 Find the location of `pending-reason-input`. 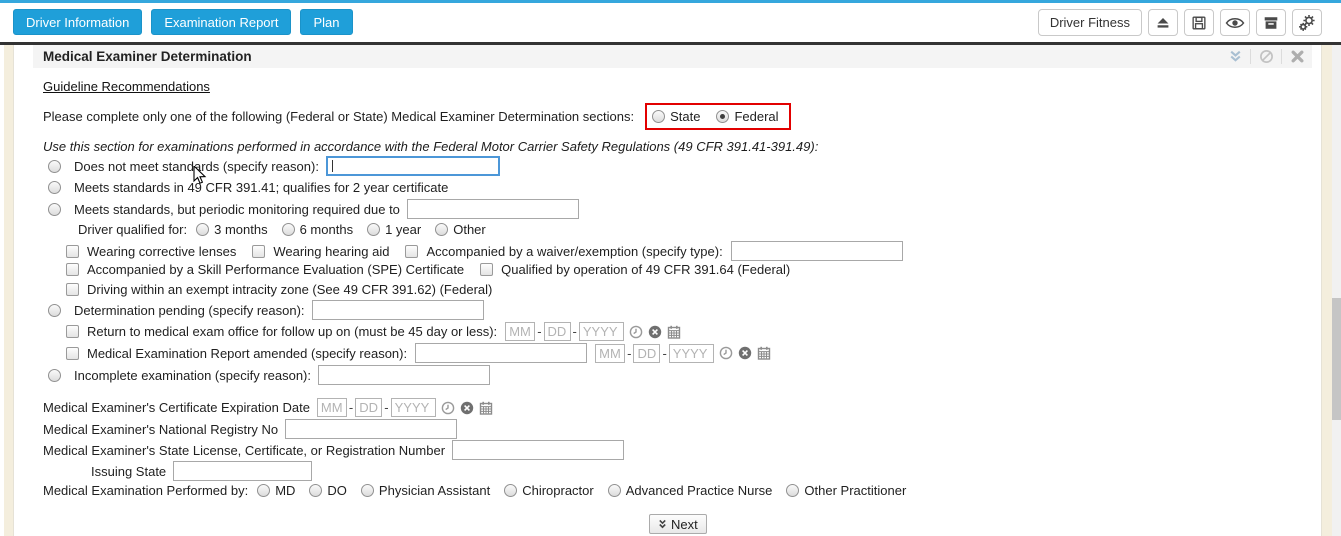

pending-reason-input is located at coordinates (397, 310).